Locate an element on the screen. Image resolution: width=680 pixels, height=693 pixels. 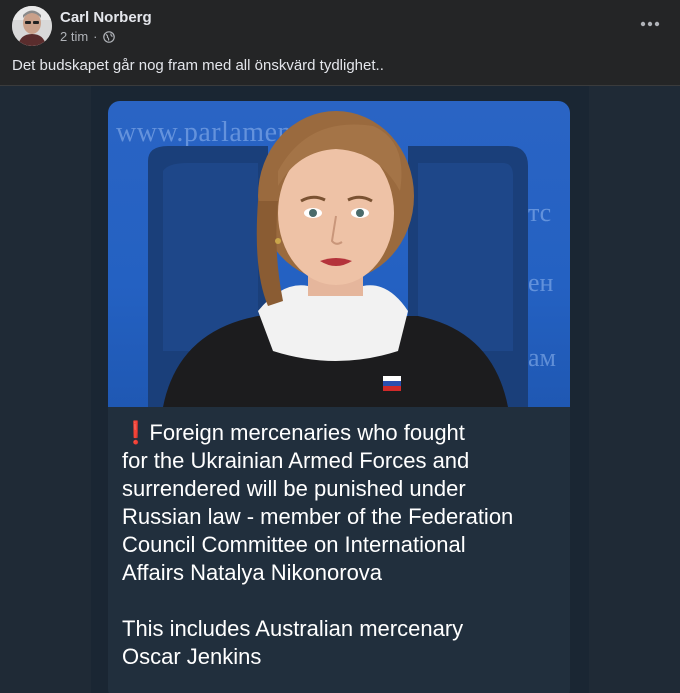
more-horizontal-icon is located at coordinates (650, 24).